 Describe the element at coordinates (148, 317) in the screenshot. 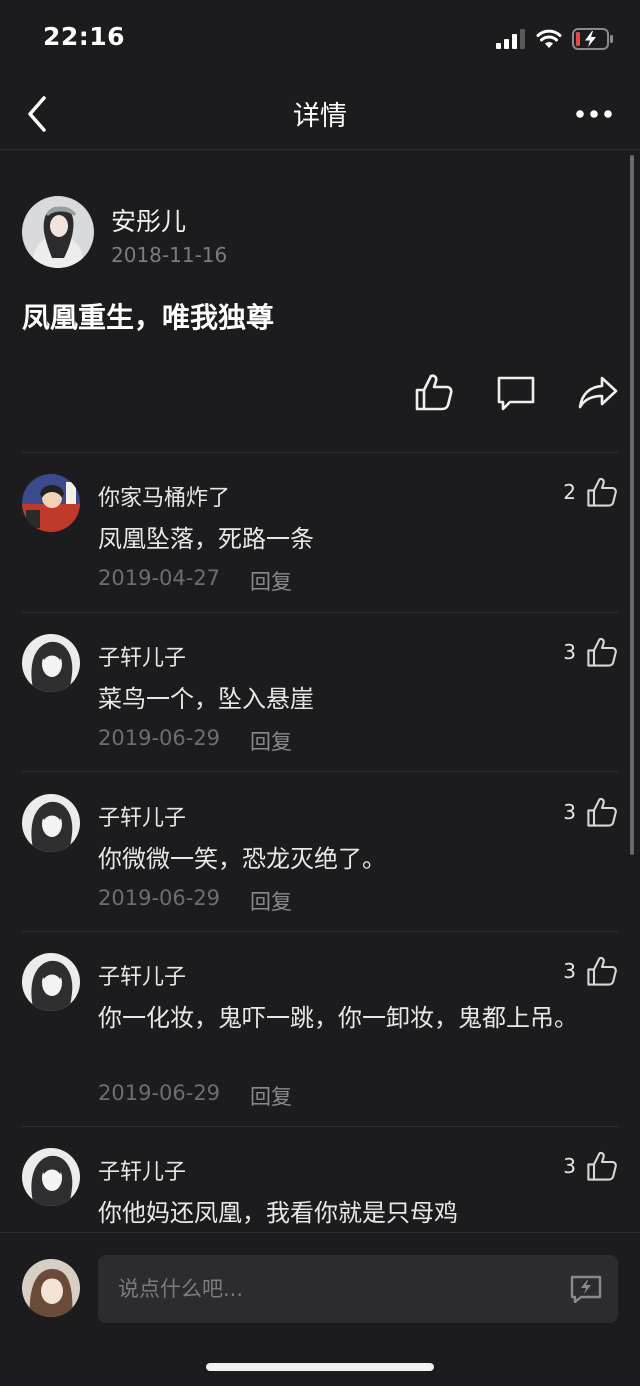

I see `post-body: 凤凰重生，唯我独尊` at that location.